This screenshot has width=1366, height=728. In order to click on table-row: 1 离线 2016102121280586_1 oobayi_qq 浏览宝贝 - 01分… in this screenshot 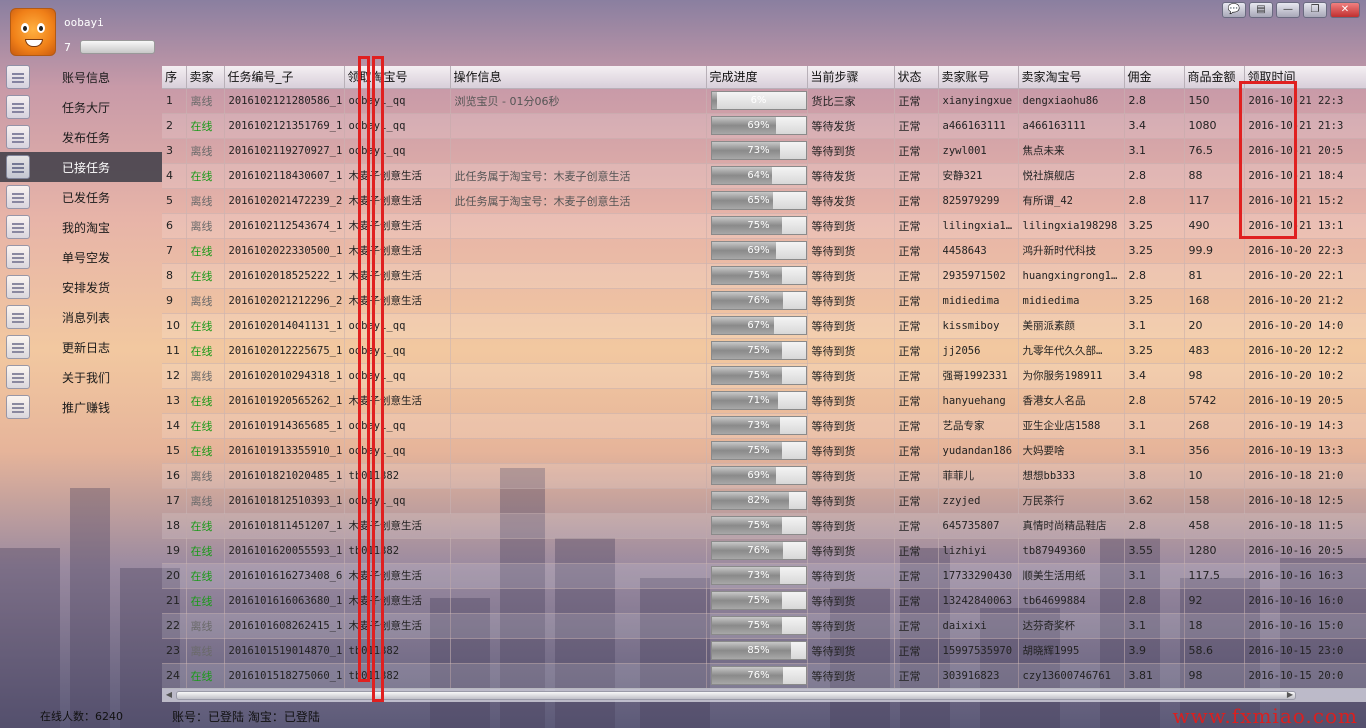, I will do `click(764, 101)`.